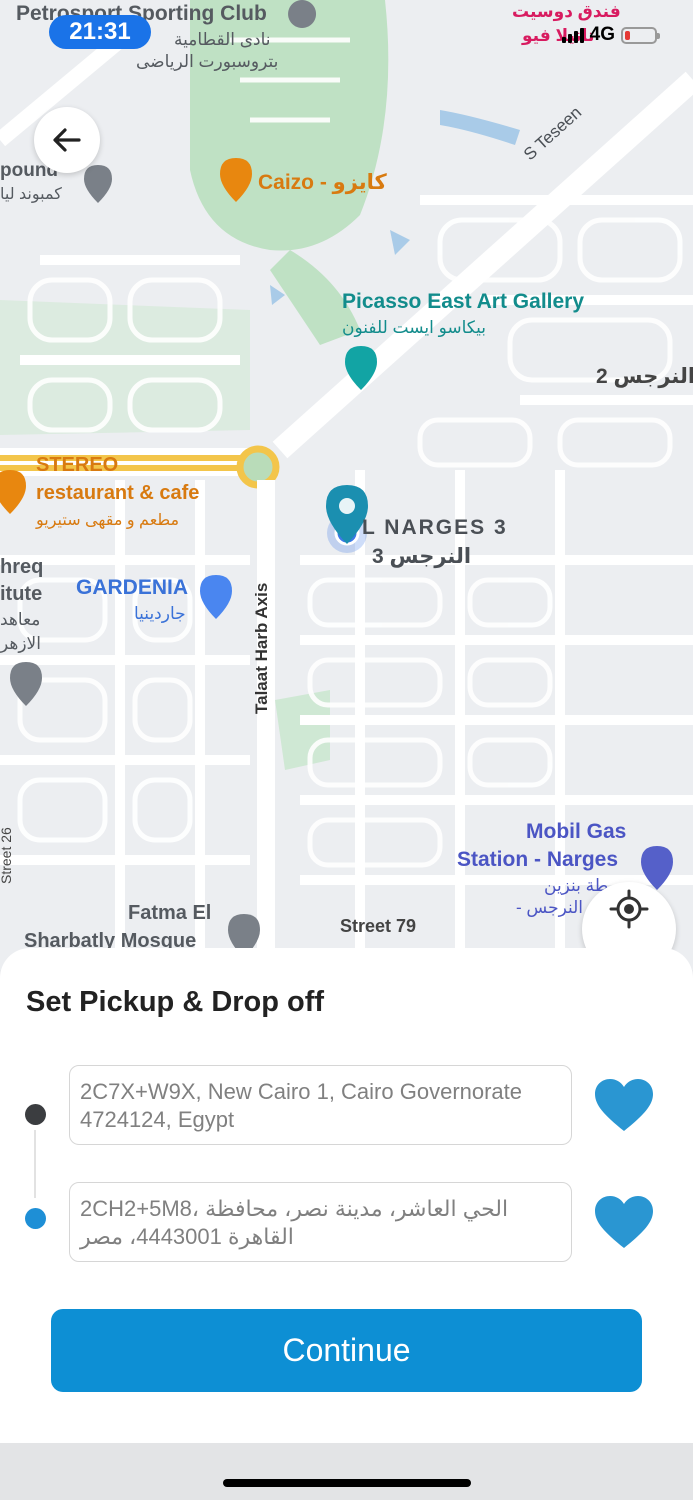 This screenshot has height=1500, width=693. I want to click on map-label-hotel: فندق دوسيت, so click(566, 11).